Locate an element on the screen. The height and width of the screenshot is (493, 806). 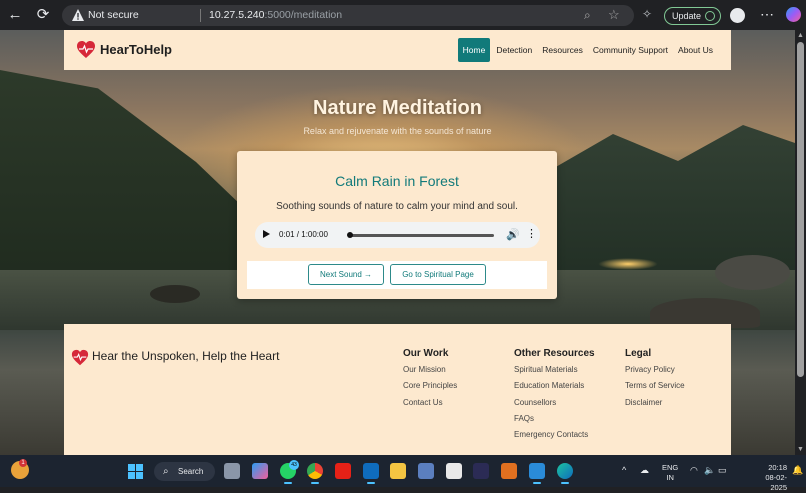
spiritual-page-button: Go to Spiritual Page is located at coordinates (438, 274).